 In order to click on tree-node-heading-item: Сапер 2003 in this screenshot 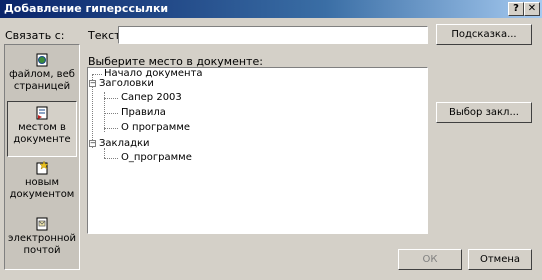, I will do `click(151, 98)`.